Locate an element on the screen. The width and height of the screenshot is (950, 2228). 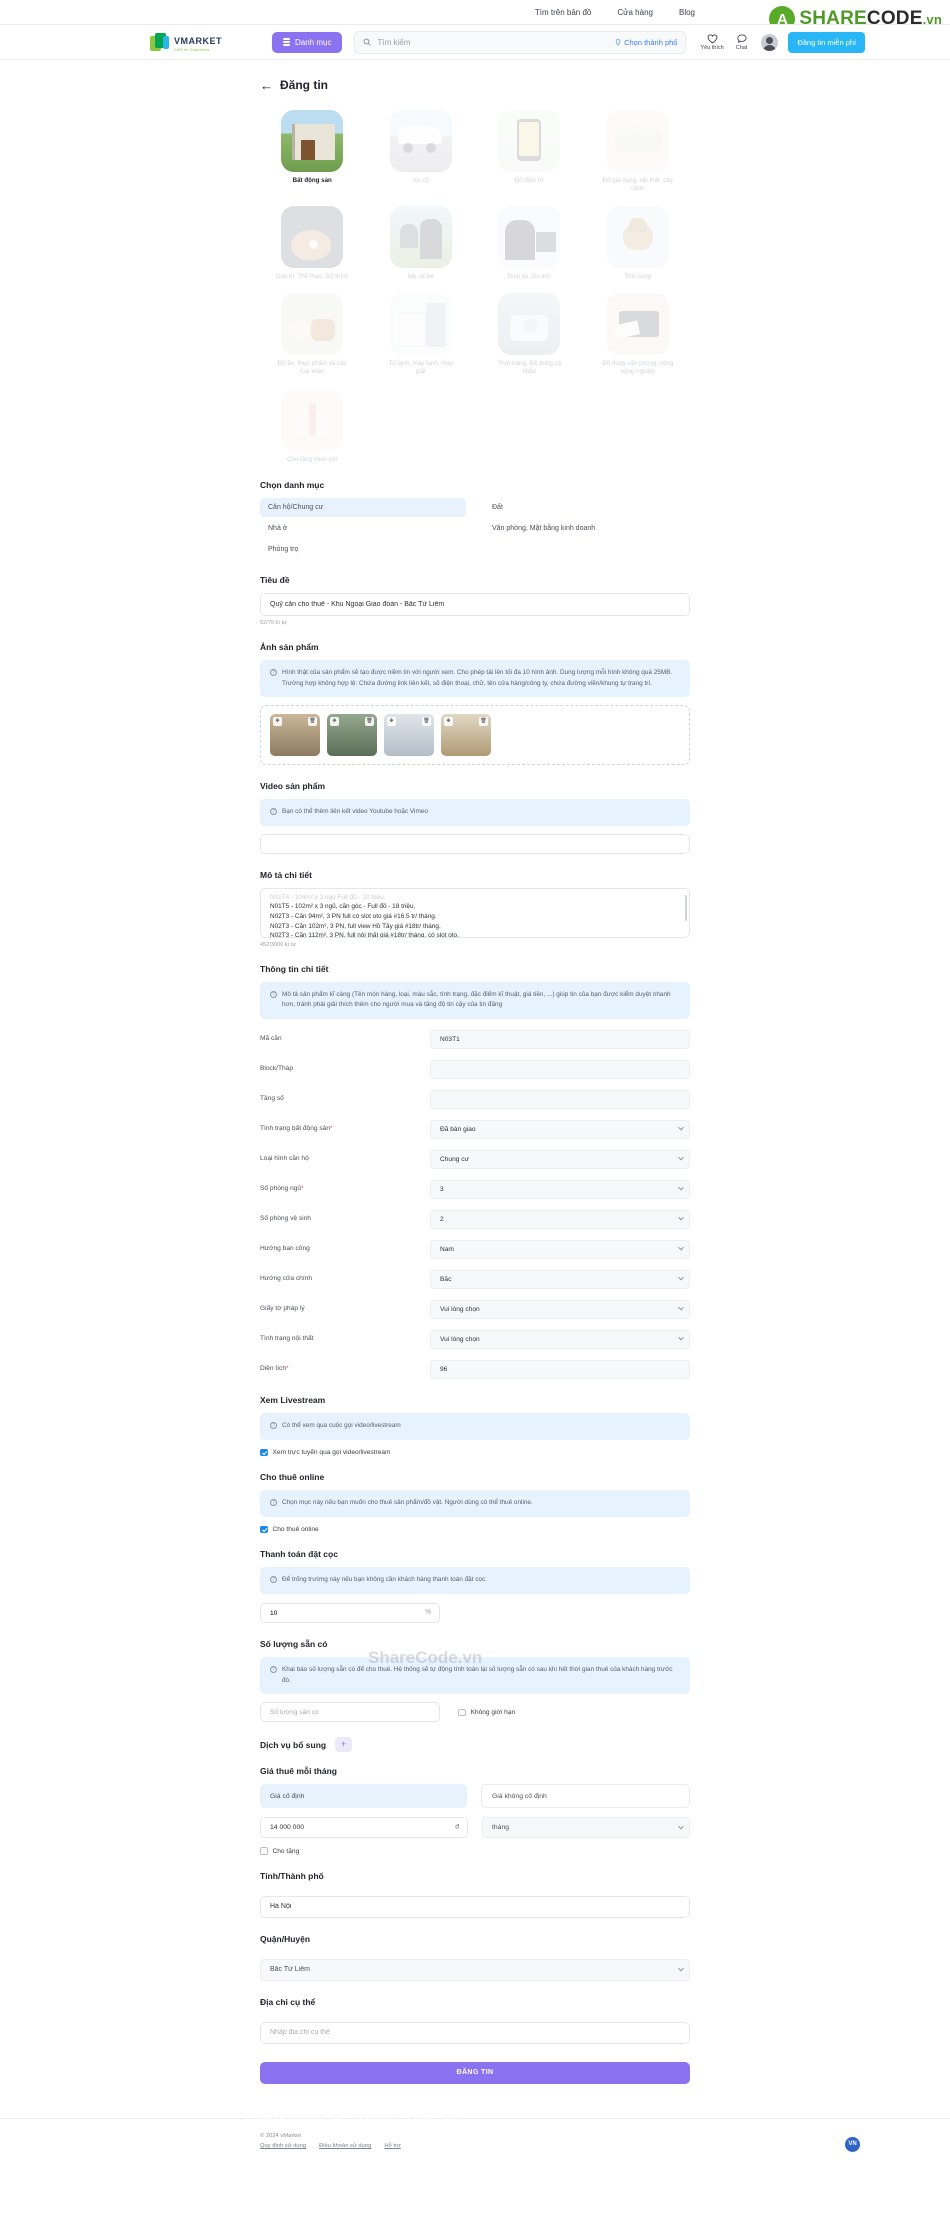
livestream-checkbox is located at coordinates (264, 1452).